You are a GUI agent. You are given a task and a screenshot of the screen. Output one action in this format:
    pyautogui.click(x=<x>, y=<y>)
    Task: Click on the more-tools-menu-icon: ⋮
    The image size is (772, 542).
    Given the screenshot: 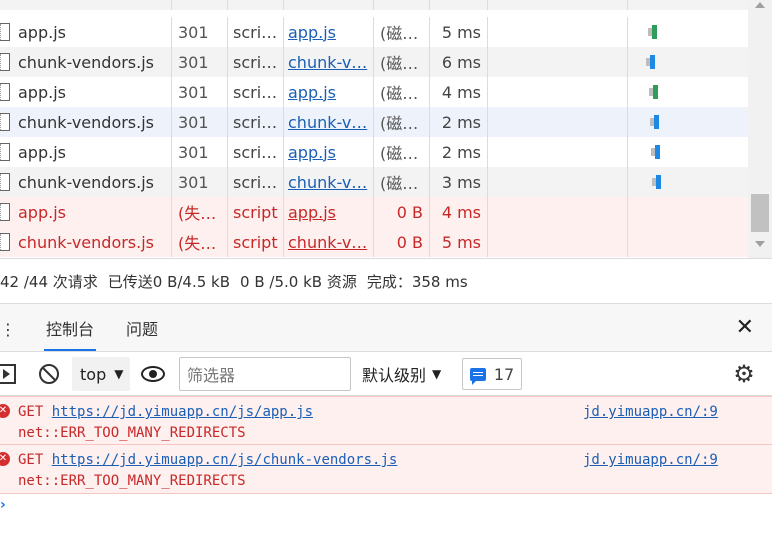 What is the action you would take?
    pyautogui.click(x=8, y=329)
    